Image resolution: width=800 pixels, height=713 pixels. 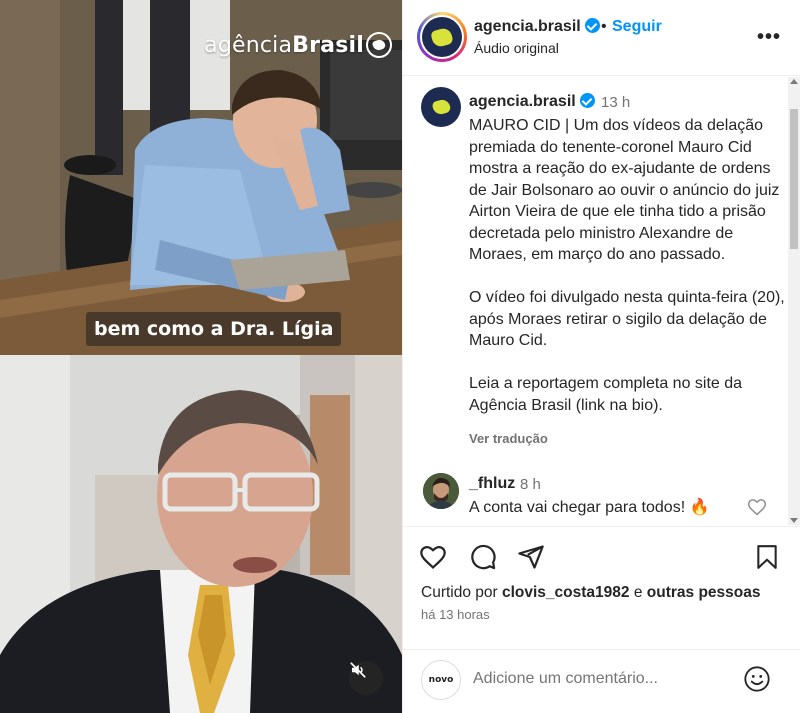 What do you see at coordinates (566, 592) in the screenshot?
I see `liked-by-user-link: clovis_costa1982` at bounding box center [566, 592].